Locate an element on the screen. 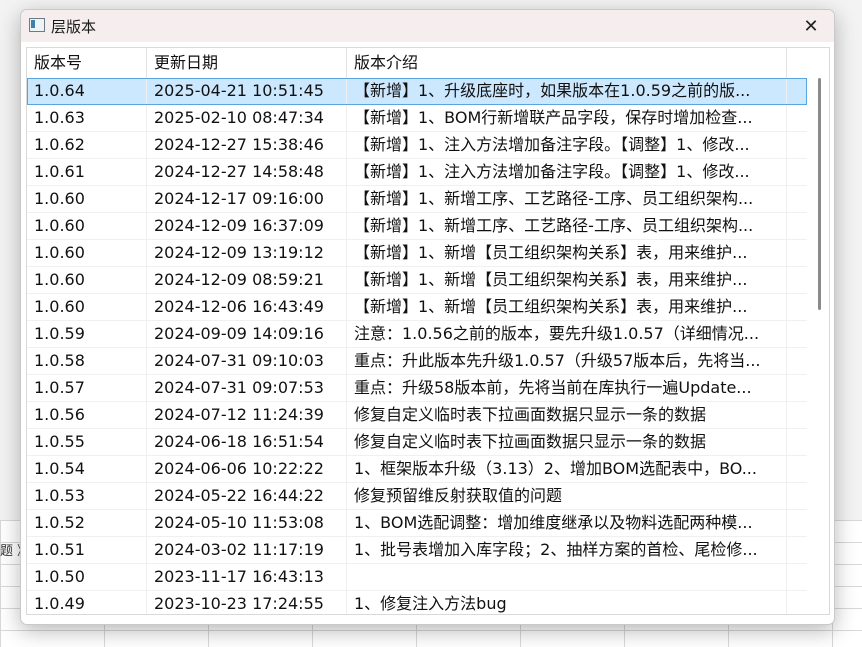 The image size is (862, 647). cell-version: 1.0.52 is located at coordinates (87, 523).